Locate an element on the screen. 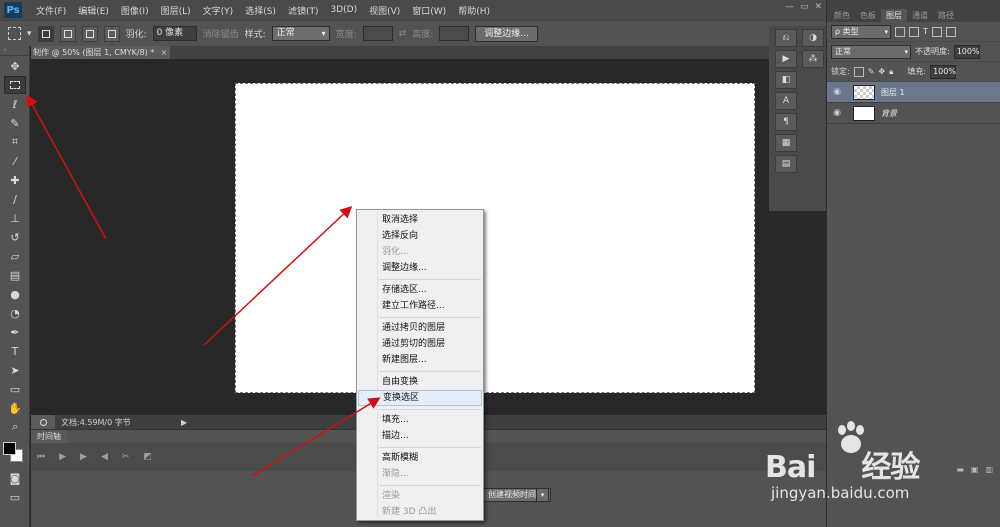  quick-select-tool-icon: ✎ is located at coordinates (15, 123).